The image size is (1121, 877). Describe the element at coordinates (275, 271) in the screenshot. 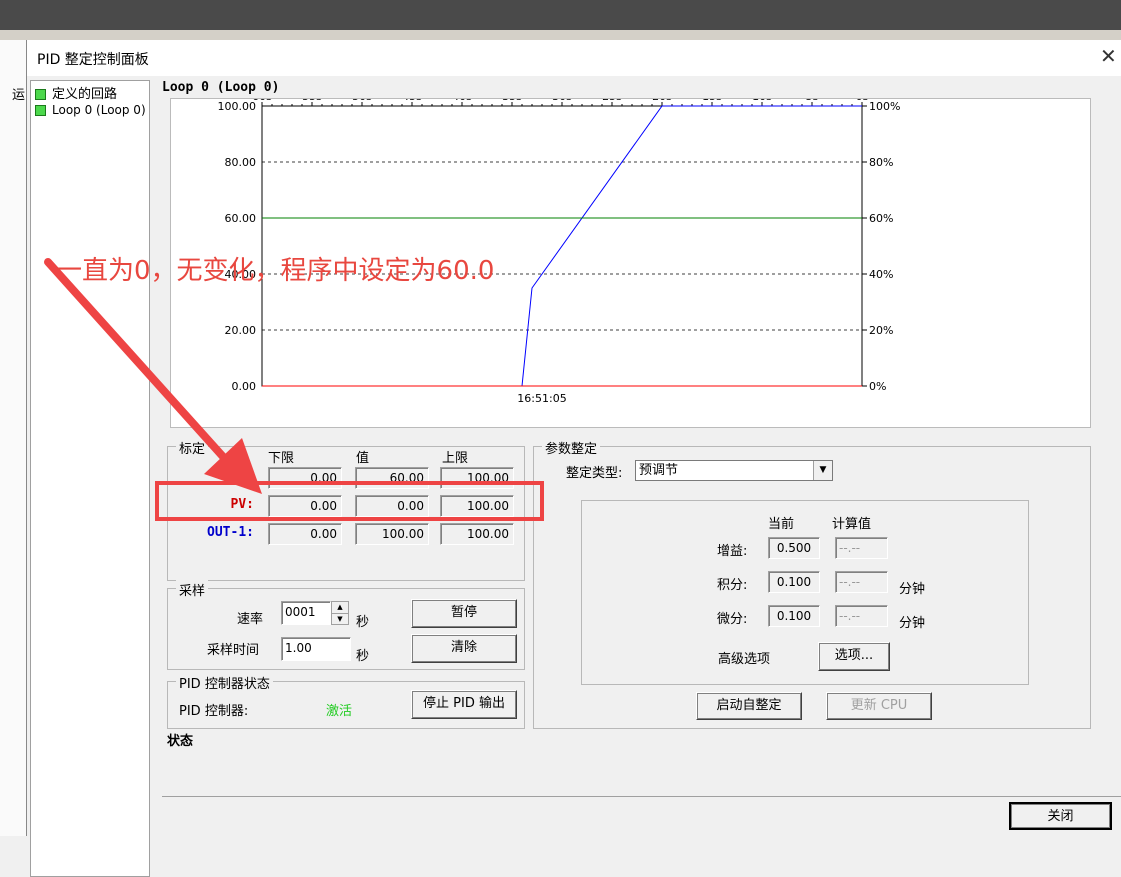

I see `annotation-text: 一直为0，无变化，程序中设定为60.0` at that location.